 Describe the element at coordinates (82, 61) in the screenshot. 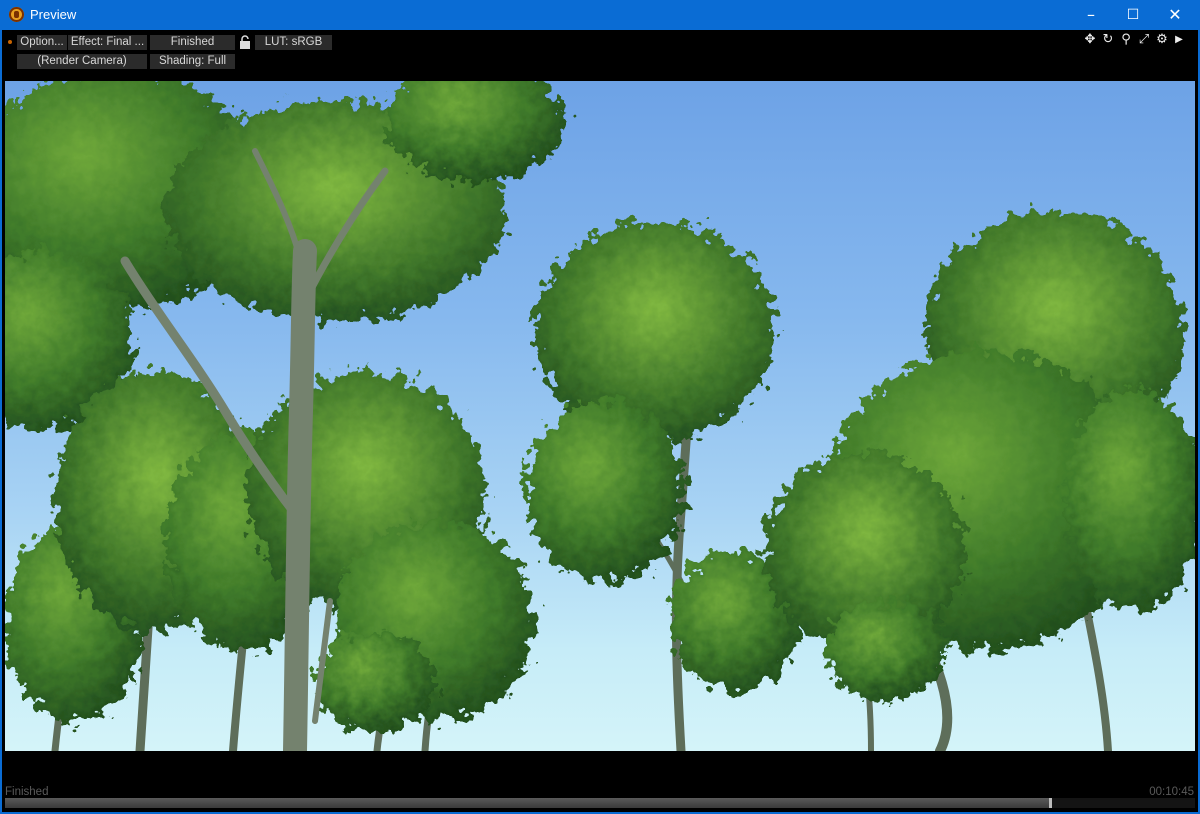

I see `camera-dropdown: (Render Camera)` at that location.